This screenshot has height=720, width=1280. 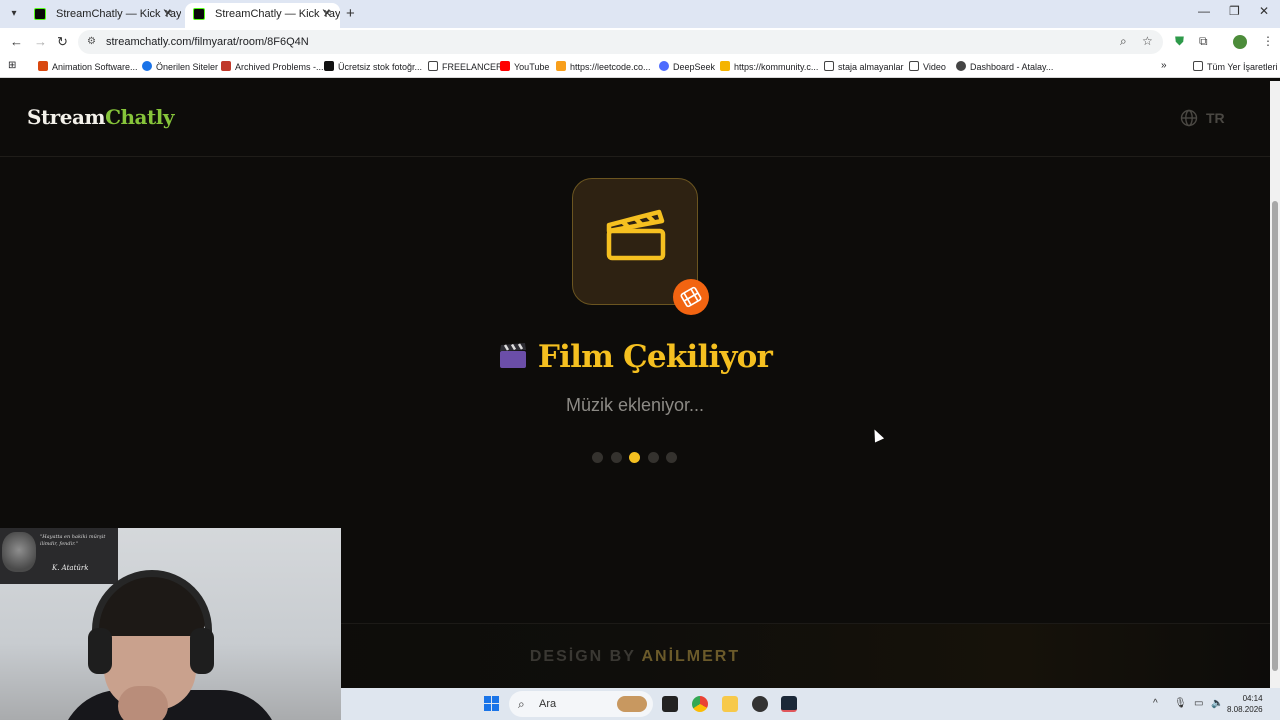 I want to click on film-reel-icon, so click(x=691, y=297).